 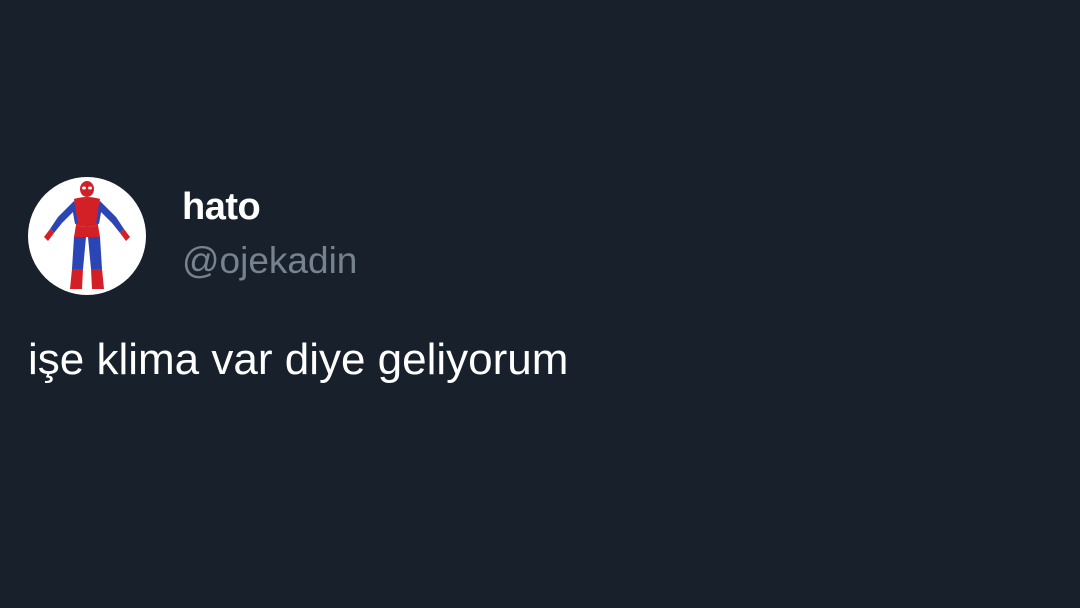 What do you see at coordinates (298, 359) in the screenshot?
I see `tweet-text: işe klima var diye geliyorum` at bounding box center [298, 359].